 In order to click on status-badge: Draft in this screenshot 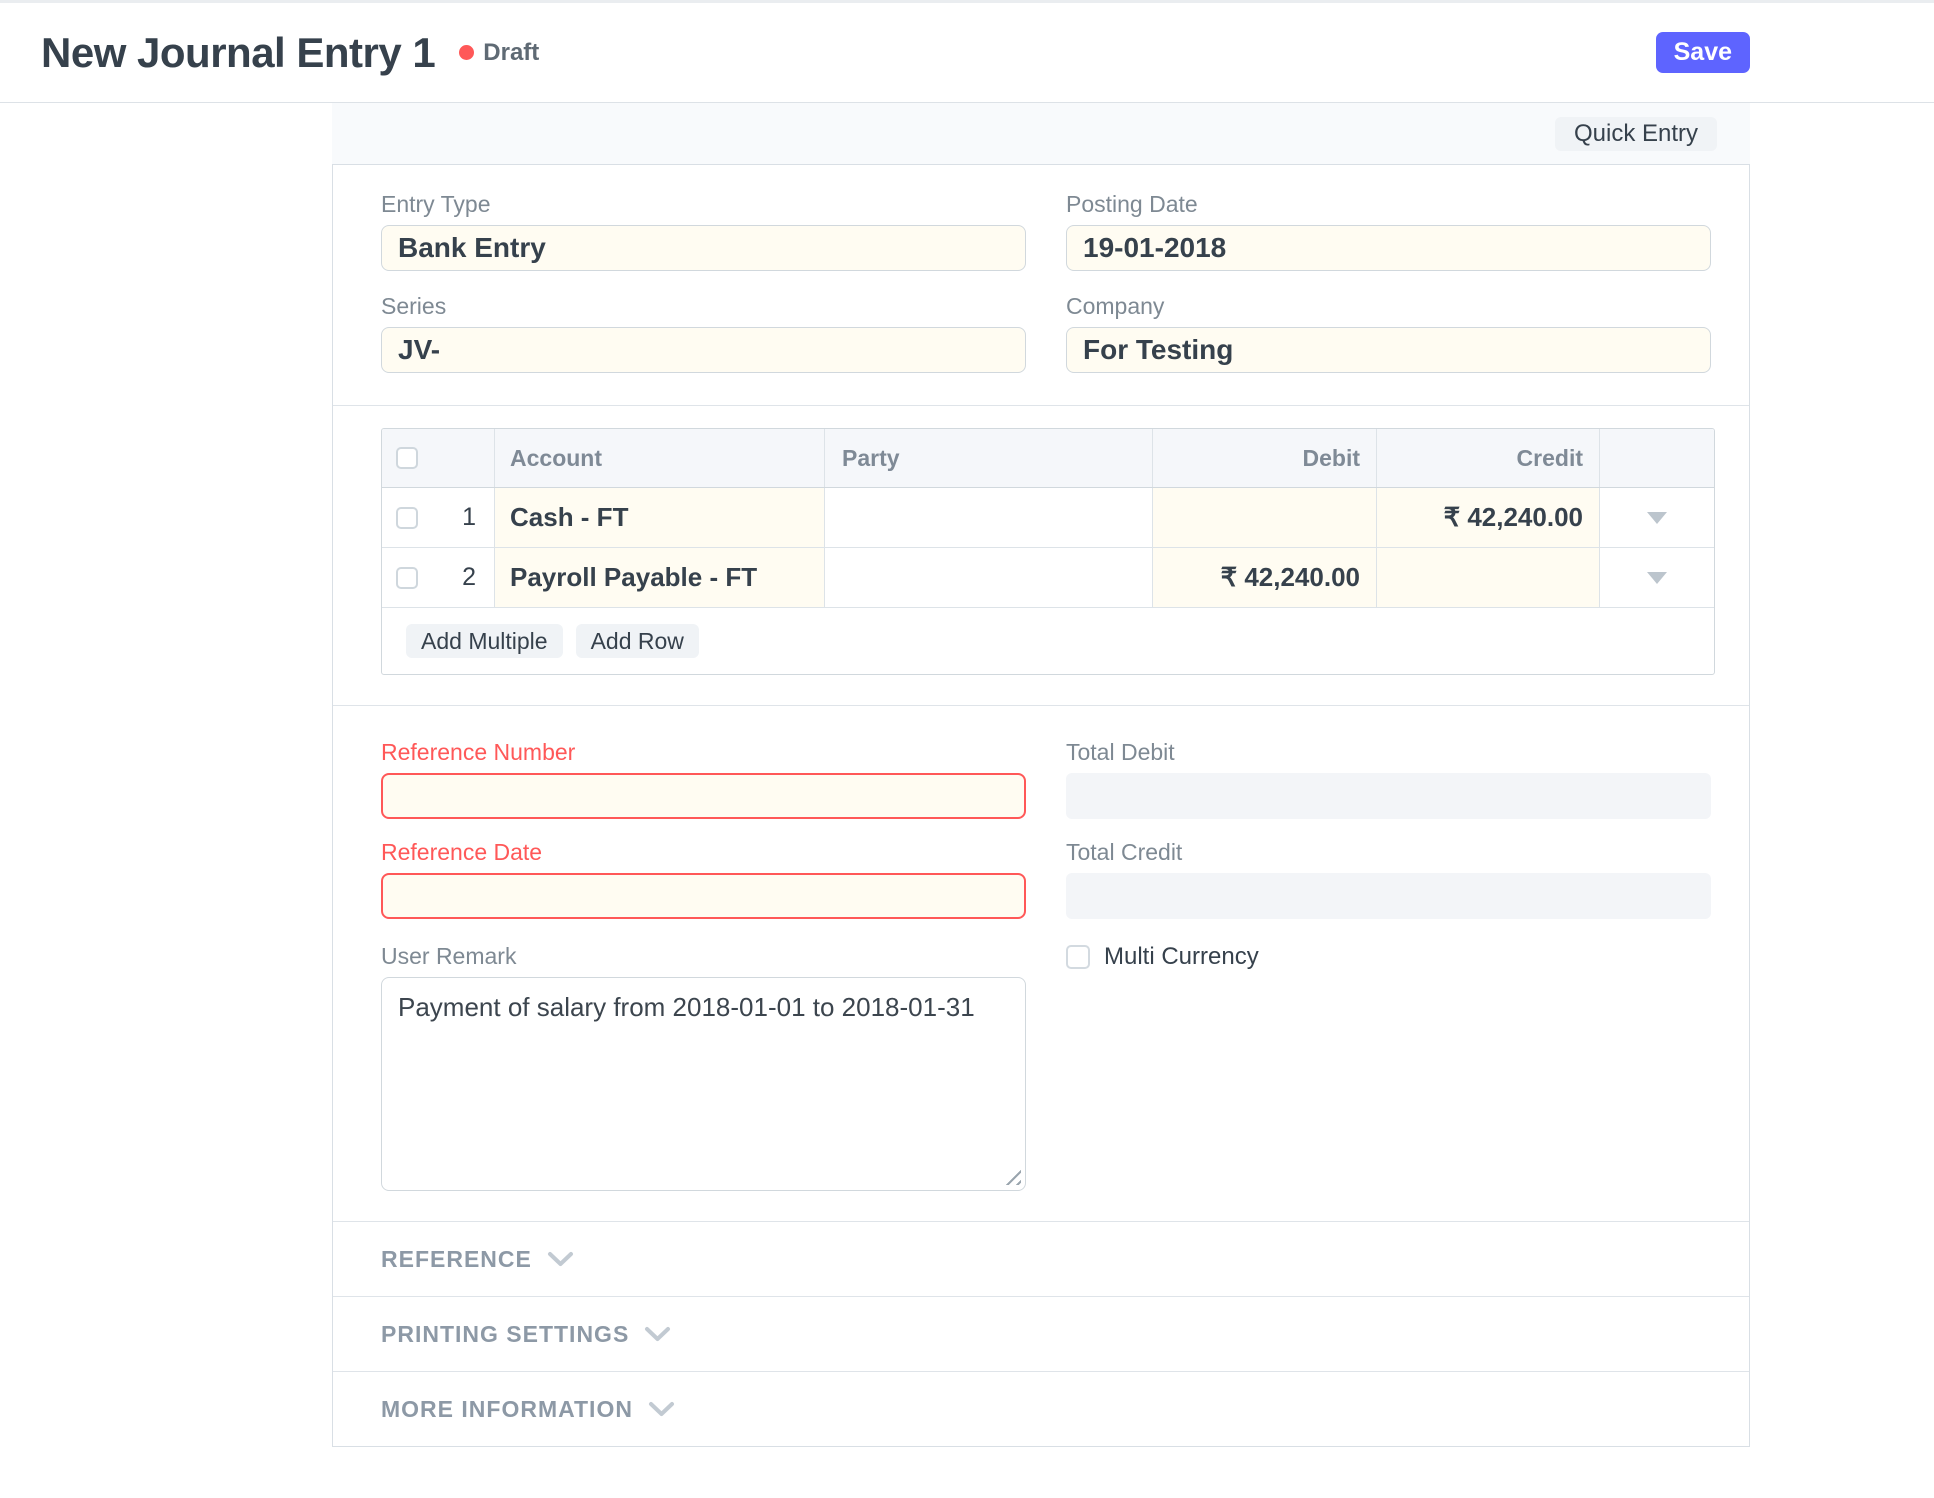, I will do `click(511, 52)`.